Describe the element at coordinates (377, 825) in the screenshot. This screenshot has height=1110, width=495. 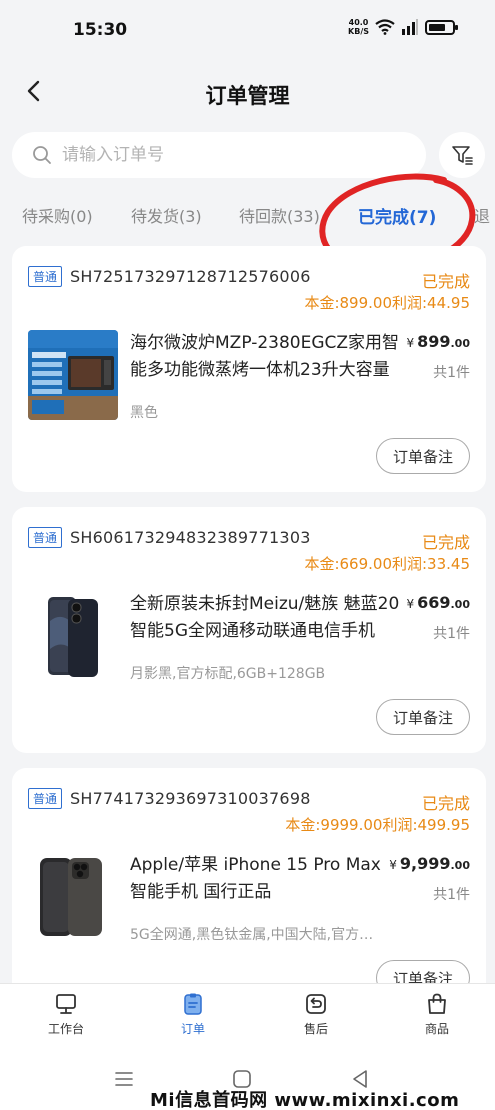
I see `order-amount: 本金:9999.00利润:499.95` at that location.